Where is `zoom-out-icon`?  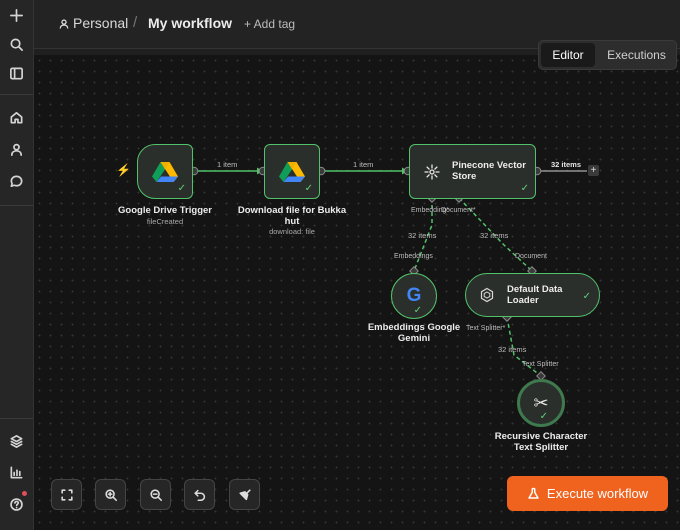
zoom-out-icon is located at coordinates (155, 494).